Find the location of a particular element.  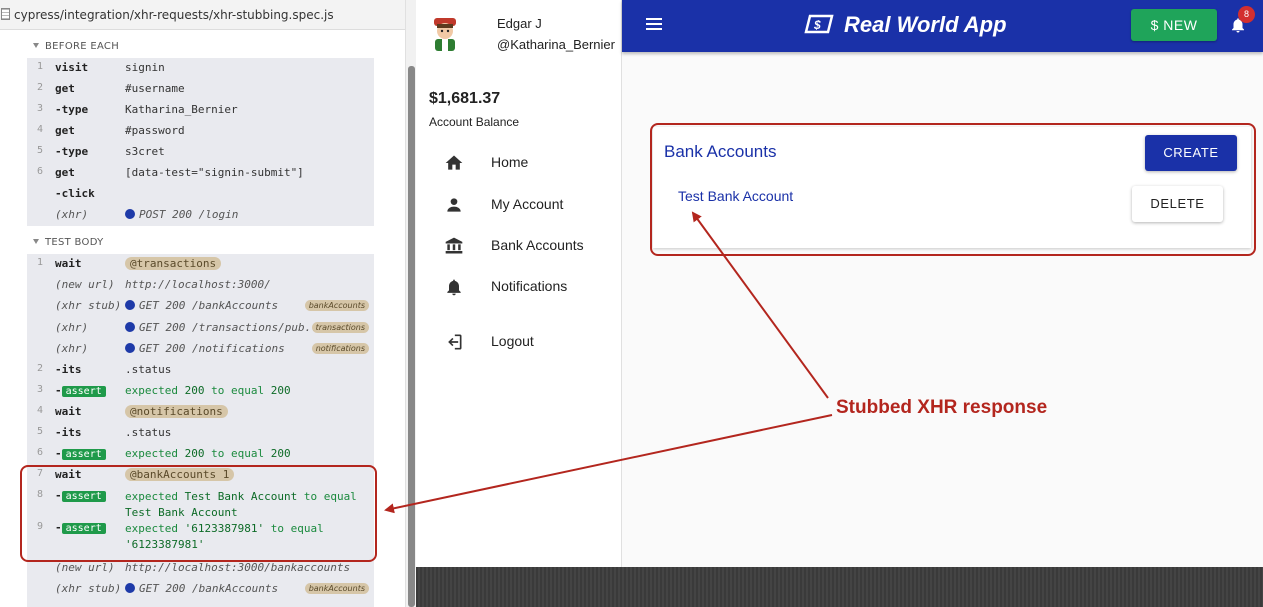

before-each-header: BEFORE EACH is located at coordinates (76, 46).